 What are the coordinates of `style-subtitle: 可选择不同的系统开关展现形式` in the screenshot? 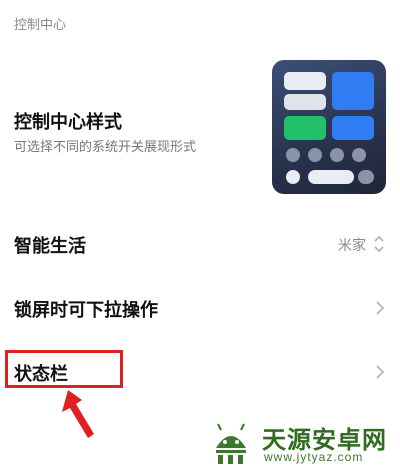 It's located at (105, 147).